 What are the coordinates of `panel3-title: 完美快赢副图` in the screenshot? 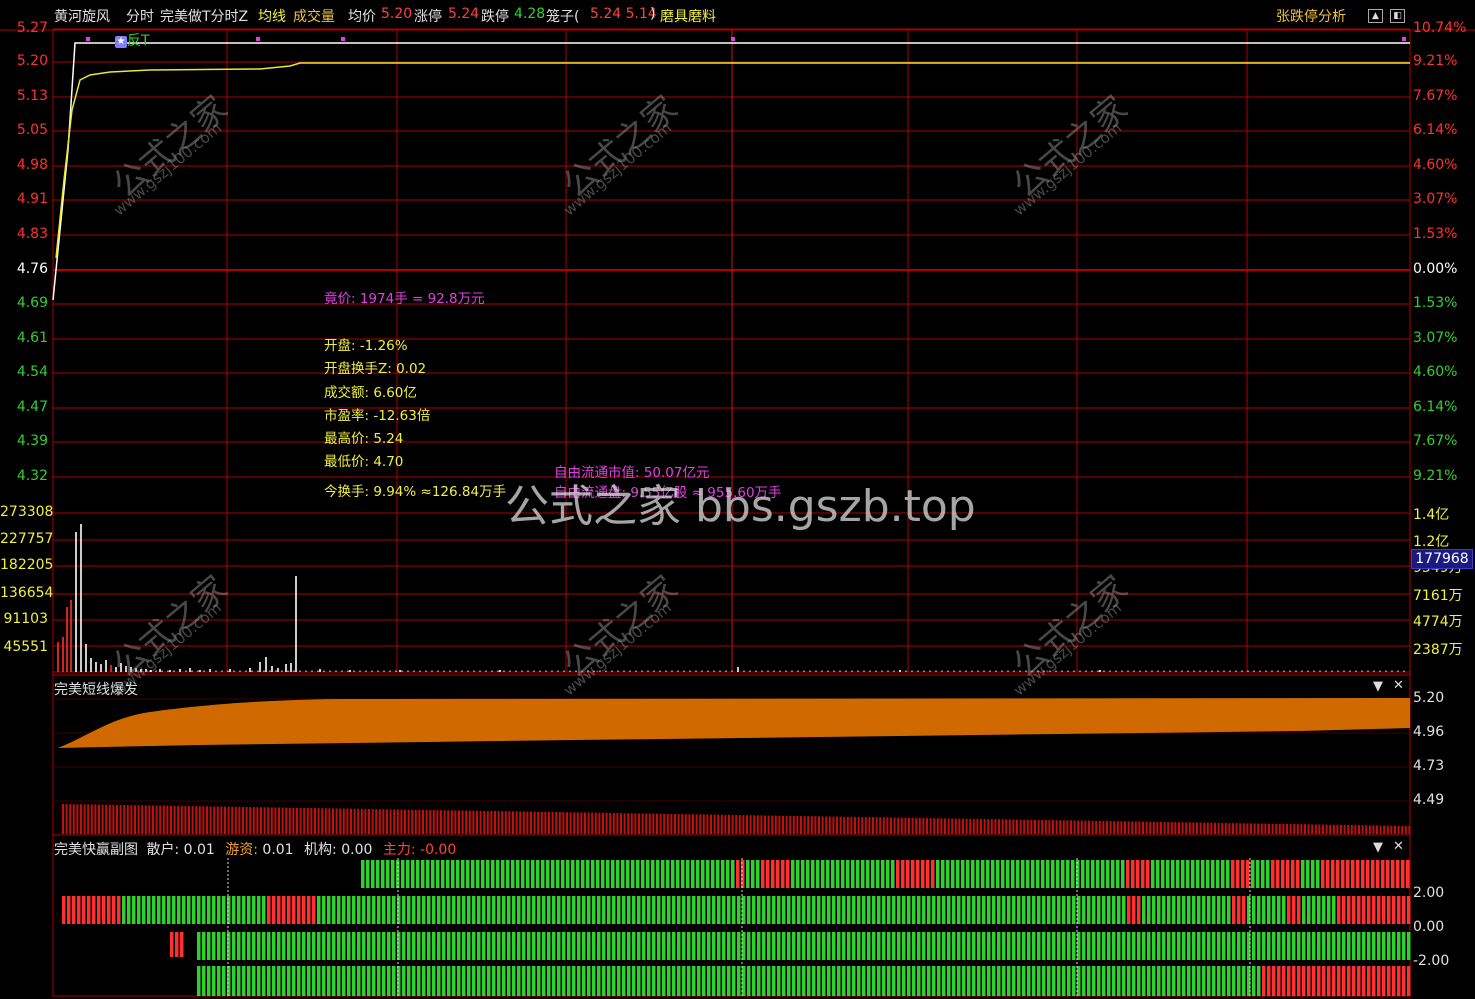 It's located at (96, 850).